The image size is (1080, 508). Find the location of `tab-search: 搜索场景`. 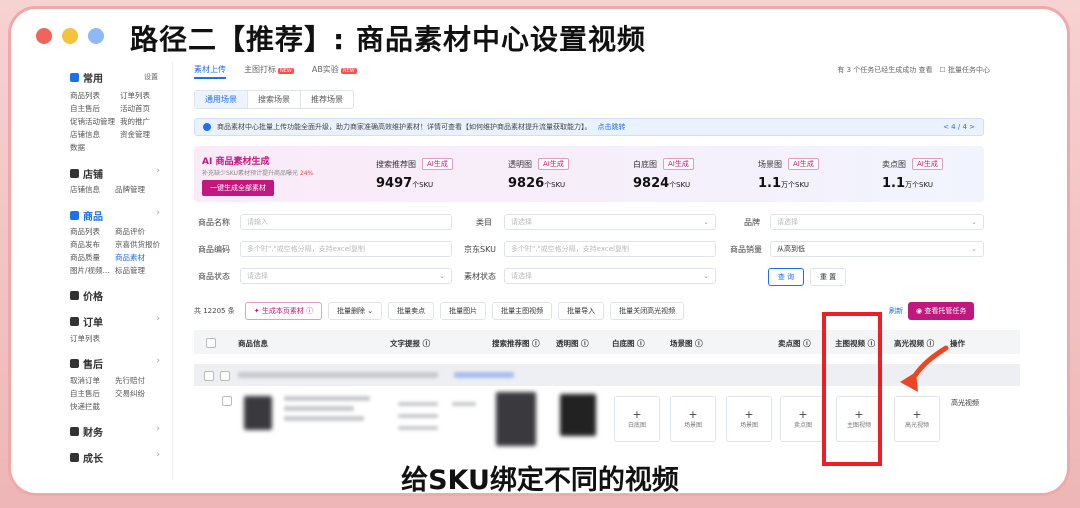

tab-search: 搜索场景 is located at coordinates (274, 99).